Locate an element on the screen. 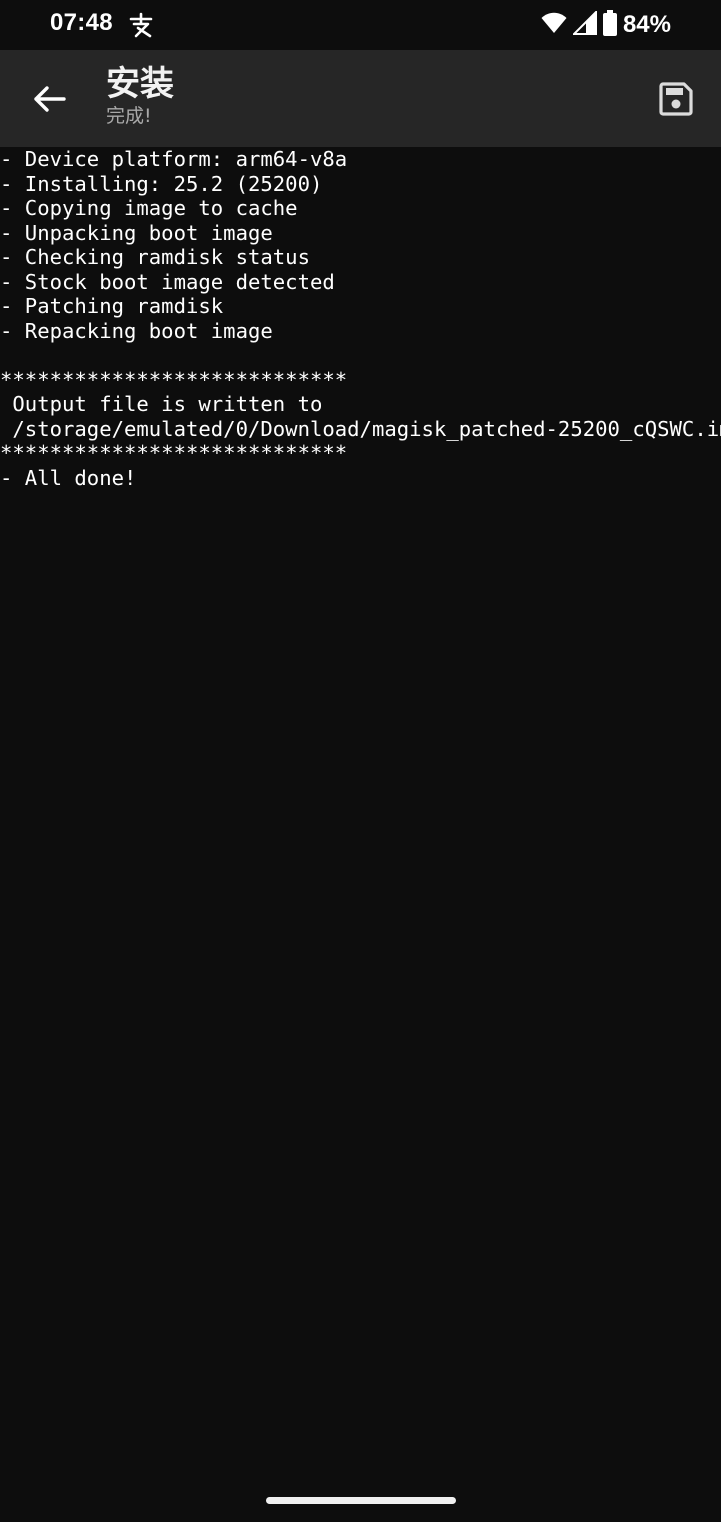  console-line: - Copying image to cache is located at coordinates (149, 208).